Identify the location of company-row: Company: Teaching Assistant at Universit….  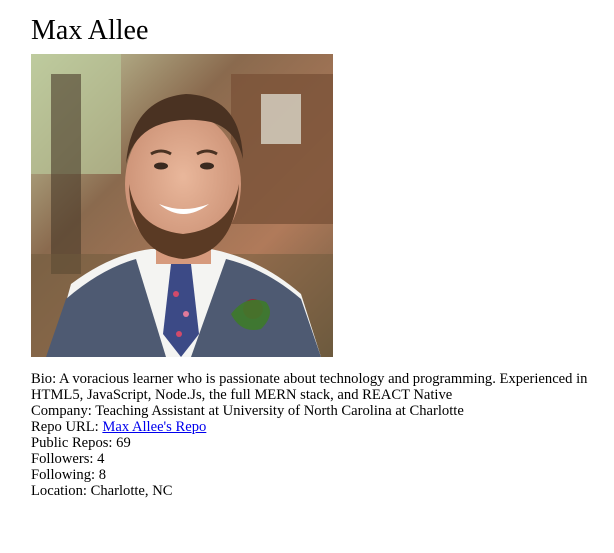
(316, 411).